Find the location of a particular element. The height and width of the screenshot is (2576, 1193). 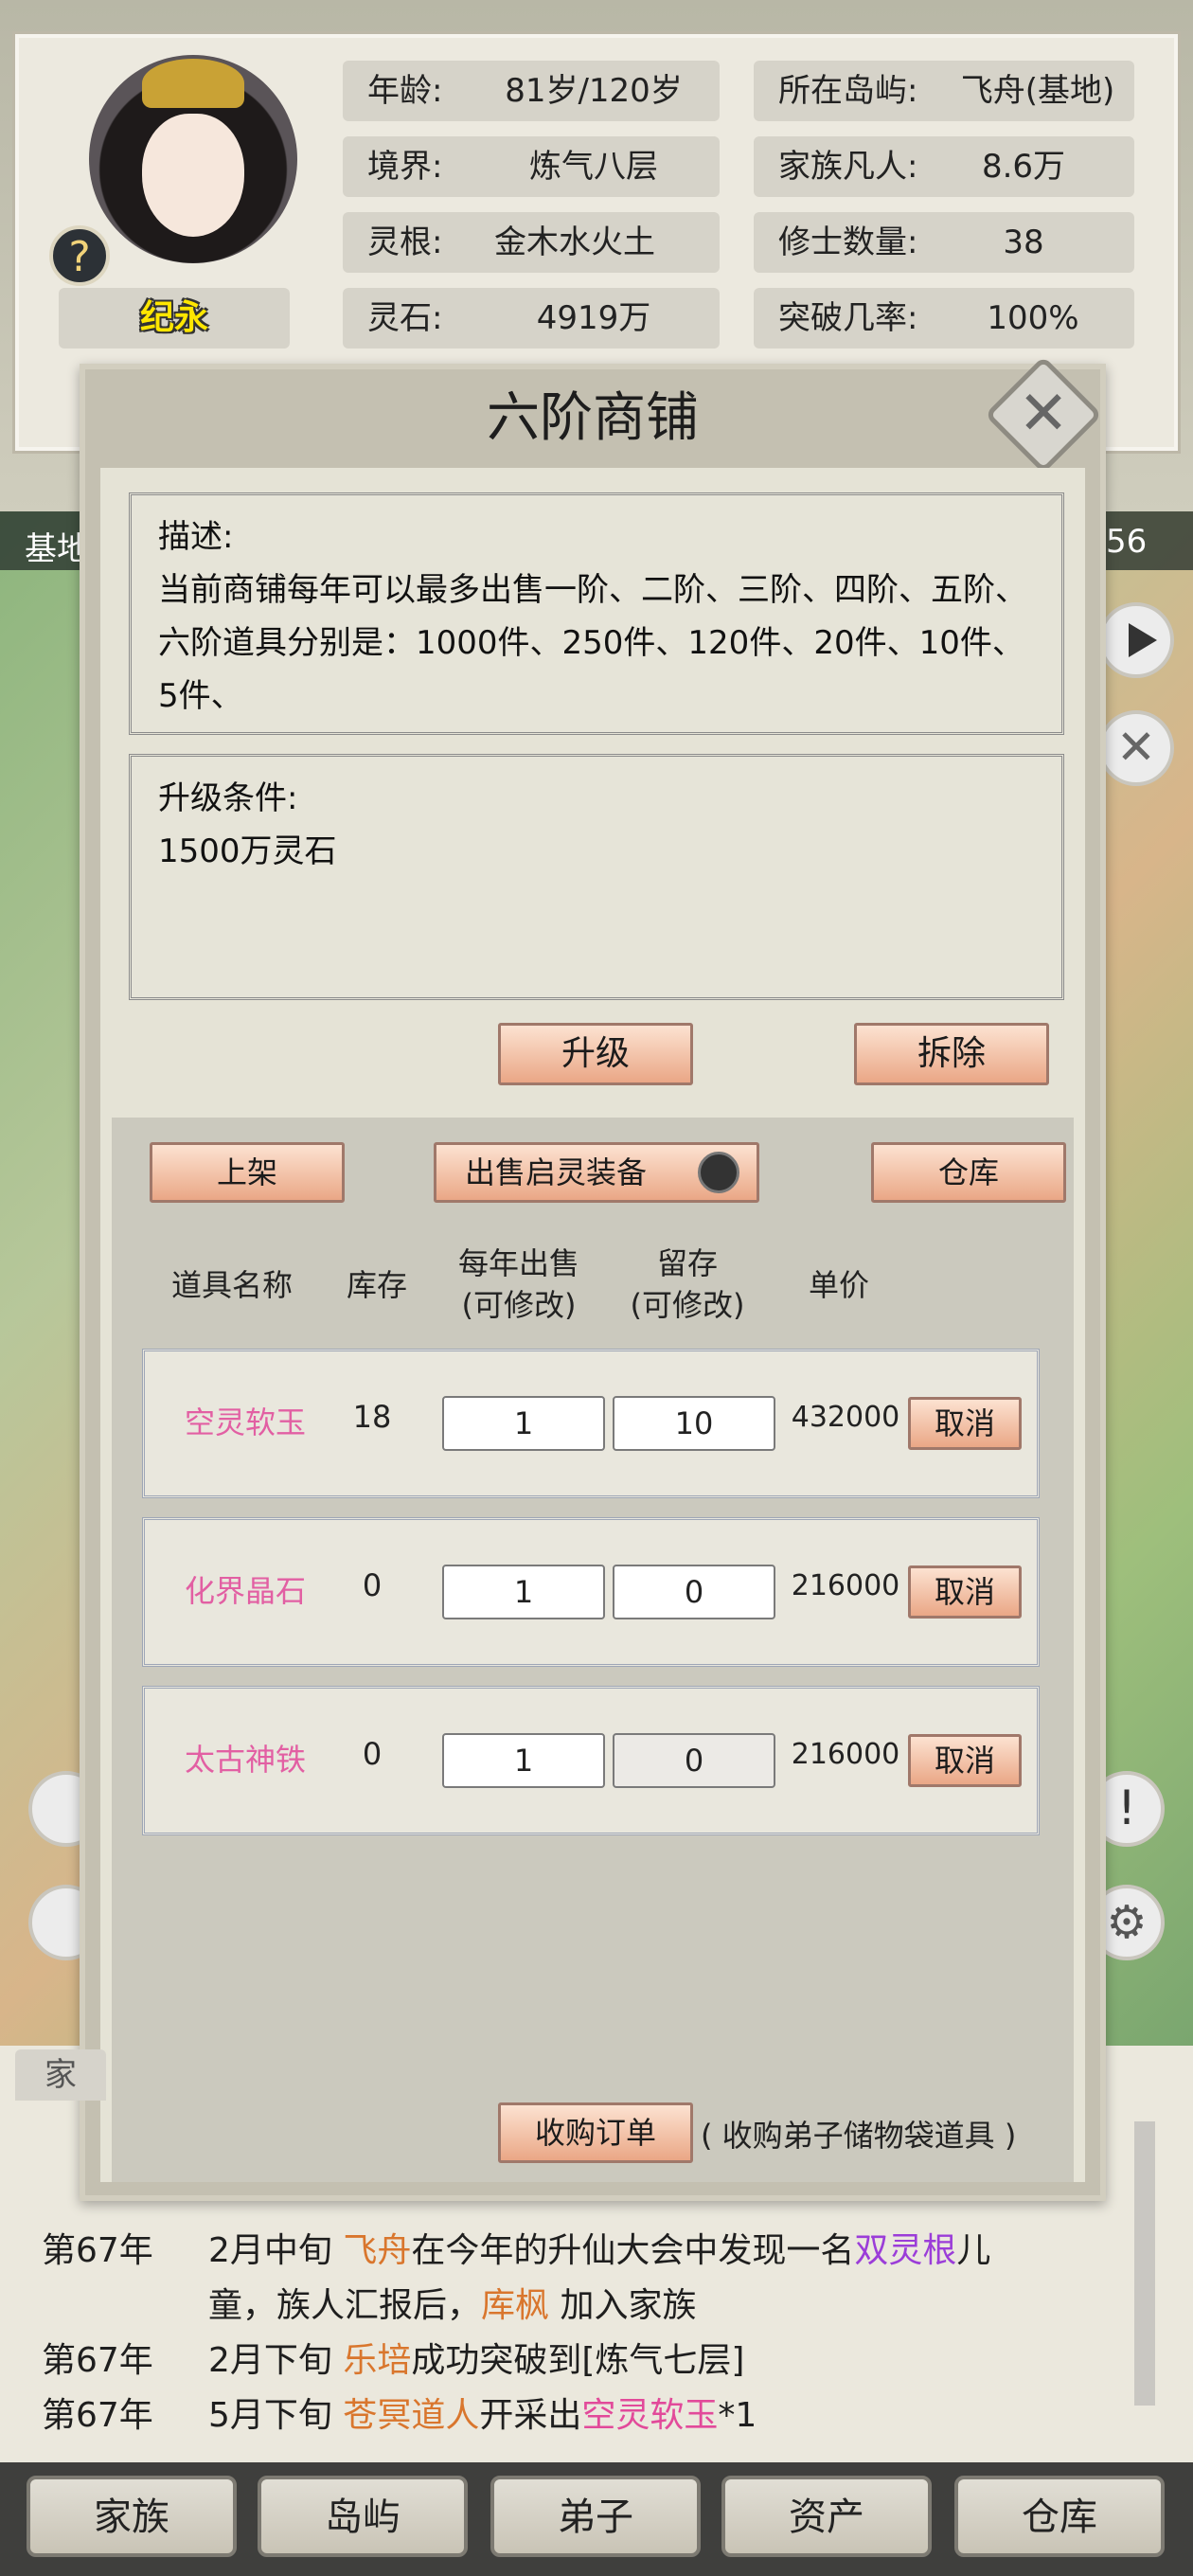

log-entry: 第67年 5月下旬 苍冥道人开采出空灵软玉*1 is located at coordinates (581, 2415).